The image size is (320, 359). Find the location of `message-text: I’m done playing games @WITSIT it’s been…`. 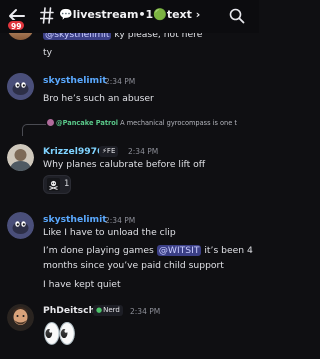

message-text: I’m done playing games @WITSIT it’s been… is located at coordinates (148, 250).